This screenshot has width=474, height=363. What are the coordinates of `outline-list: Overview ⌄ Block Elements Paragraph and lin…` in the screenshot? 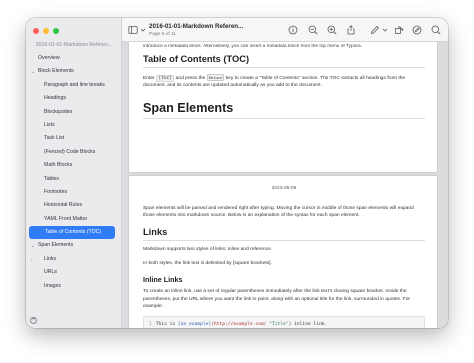 It's located at (74, 172).